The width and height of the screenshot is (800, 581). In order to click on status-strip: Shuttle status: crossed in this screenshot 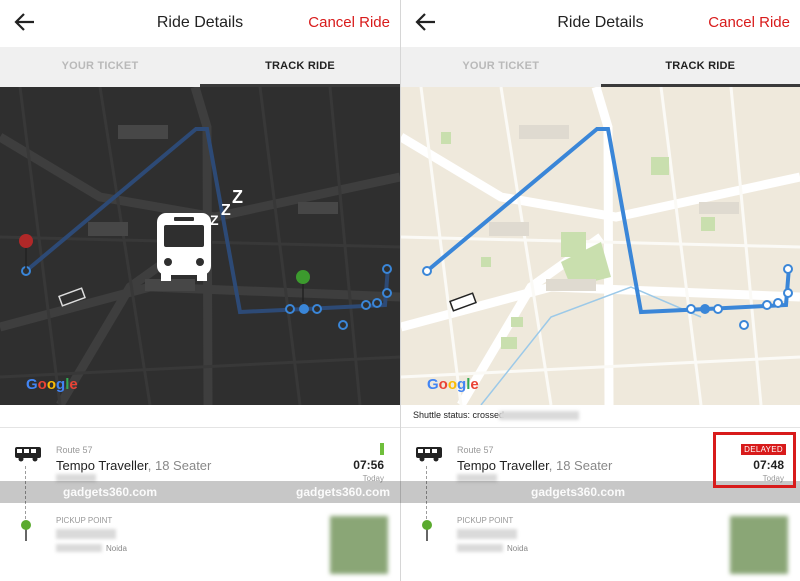, I will do `click(600, 416)`.